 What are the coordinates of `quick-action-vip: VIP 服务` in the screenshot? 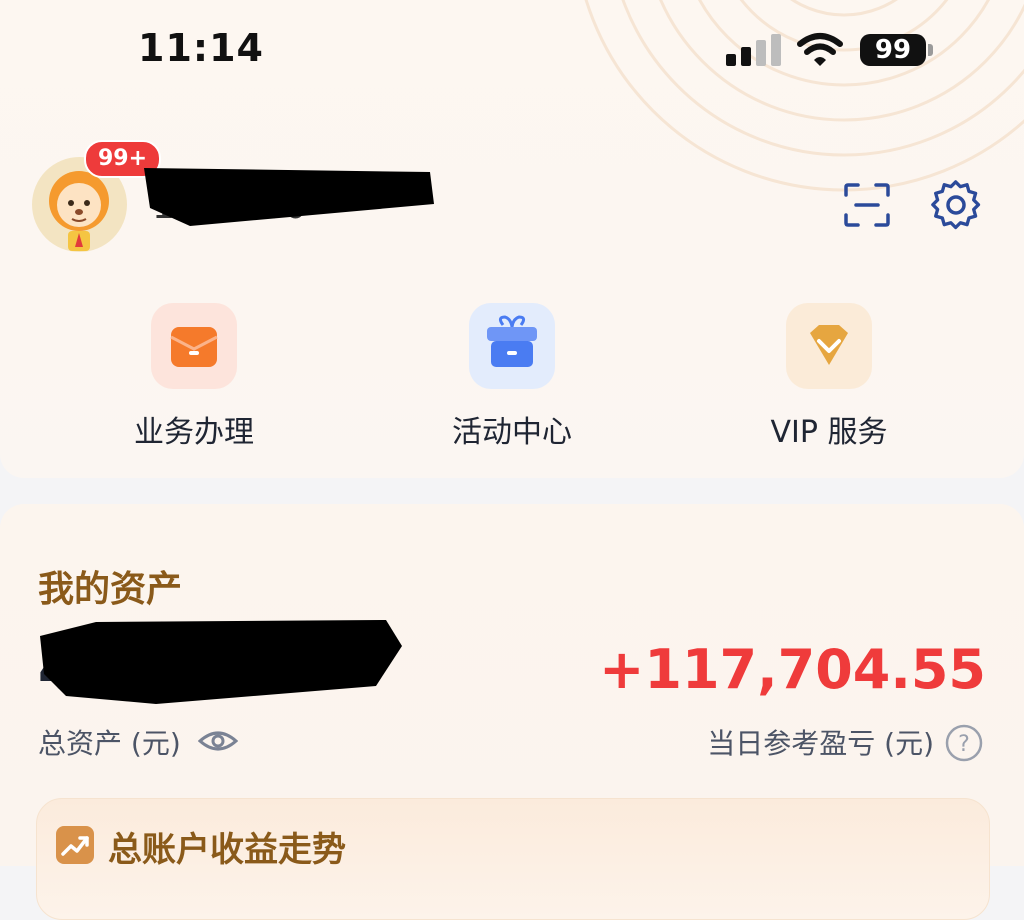 It's located at (829, 377).